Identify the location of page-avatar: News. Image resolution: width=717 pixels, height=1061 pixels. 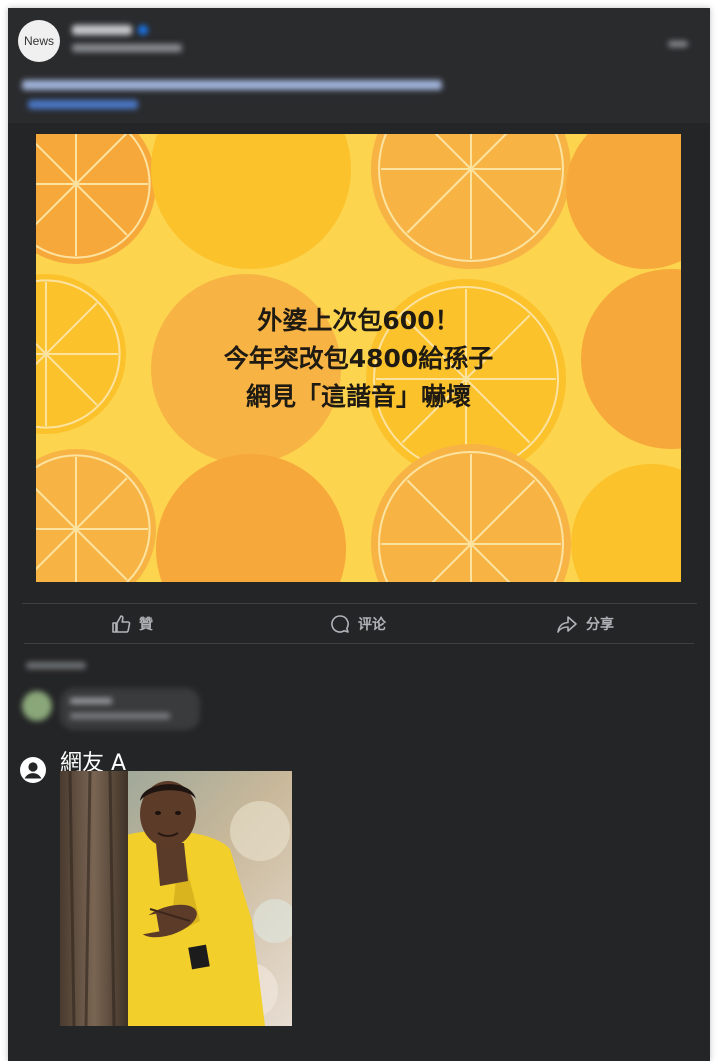
(39, 41).